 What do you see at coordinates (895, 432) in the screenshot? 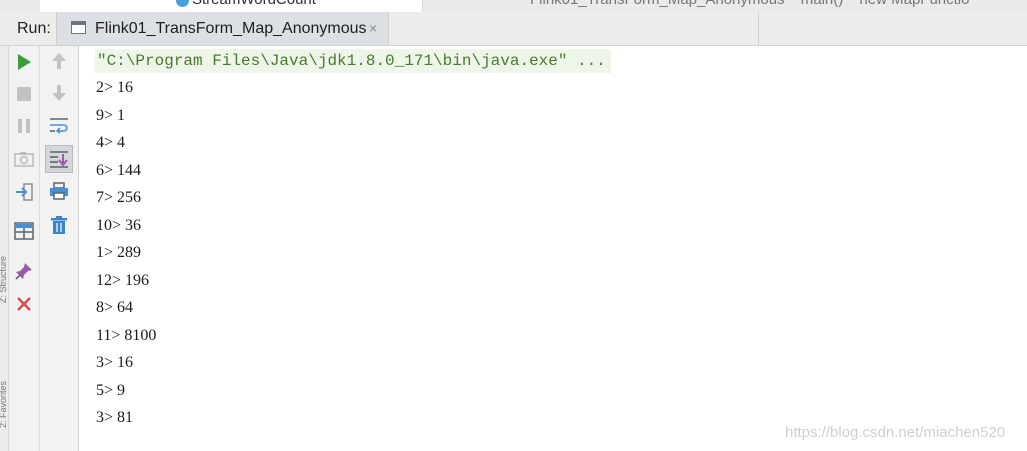
I see `watermark: https://blog.csdn.net/miachen520` at bounding box center [895, 432].